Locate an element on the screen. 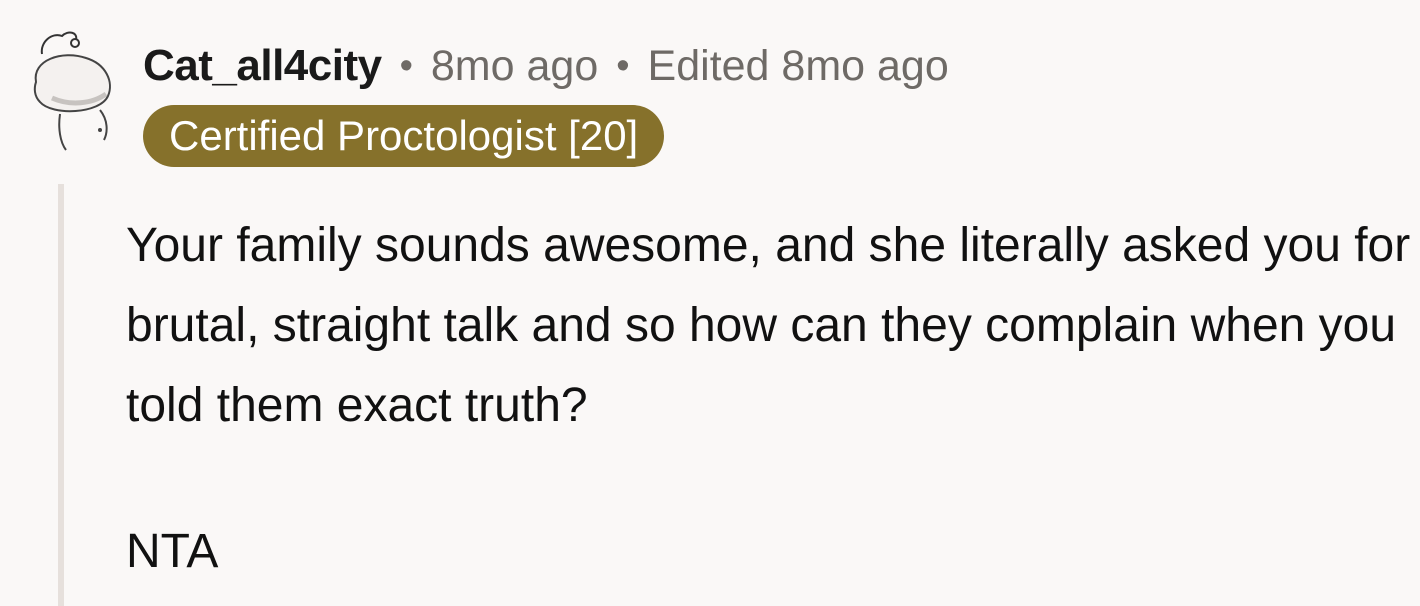  posted-time: 8mo ago is located at coordinates (514, 66).